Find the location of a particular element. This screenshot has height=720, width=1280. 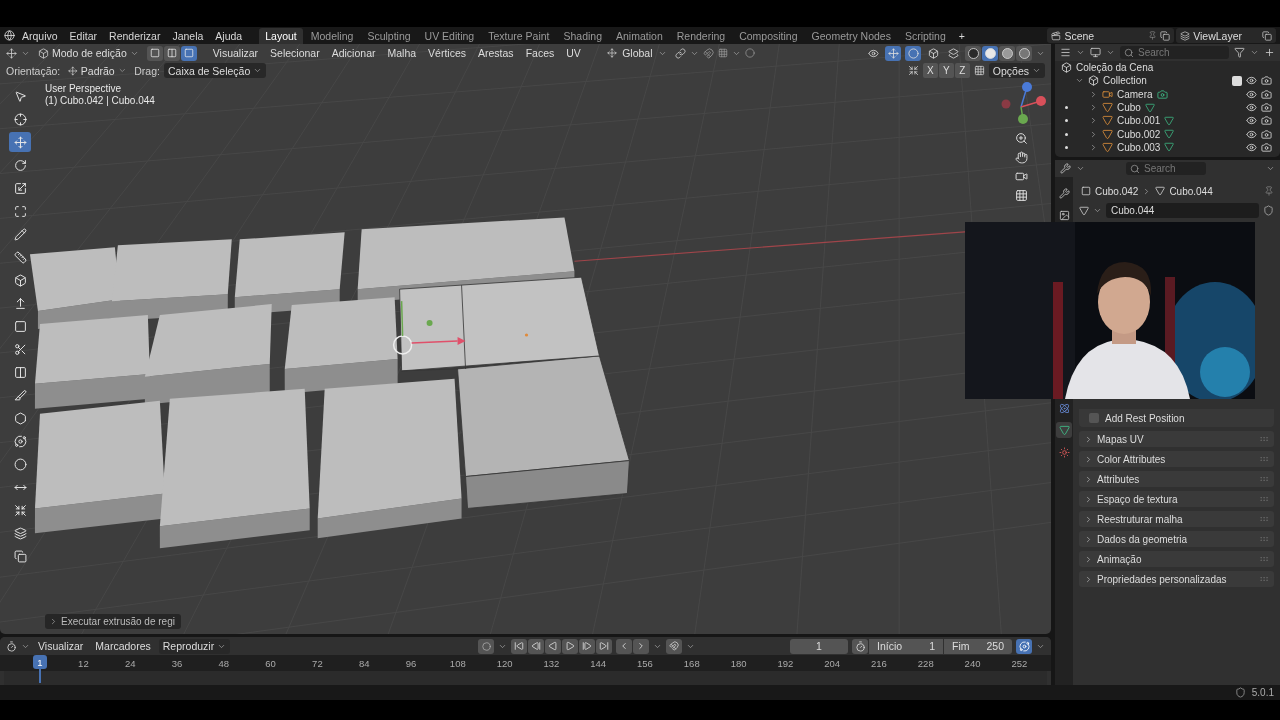

workspace-tab: Geometry Nodes is located at coordinates (851, 35).